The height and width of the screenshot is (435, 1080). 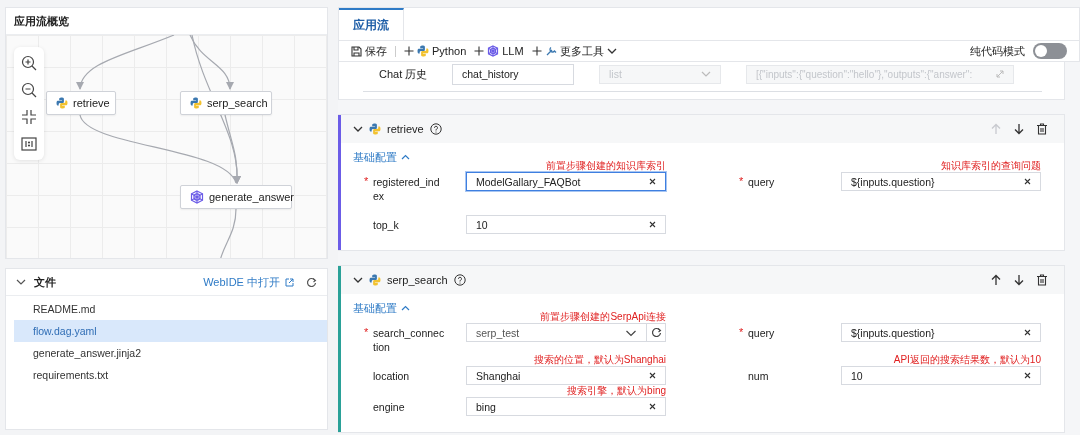 What do you see at coordinates (991, 166) in the screenshot?
I see `annotation: 知识库索引的查询问题` at bounding box center [991, 166].